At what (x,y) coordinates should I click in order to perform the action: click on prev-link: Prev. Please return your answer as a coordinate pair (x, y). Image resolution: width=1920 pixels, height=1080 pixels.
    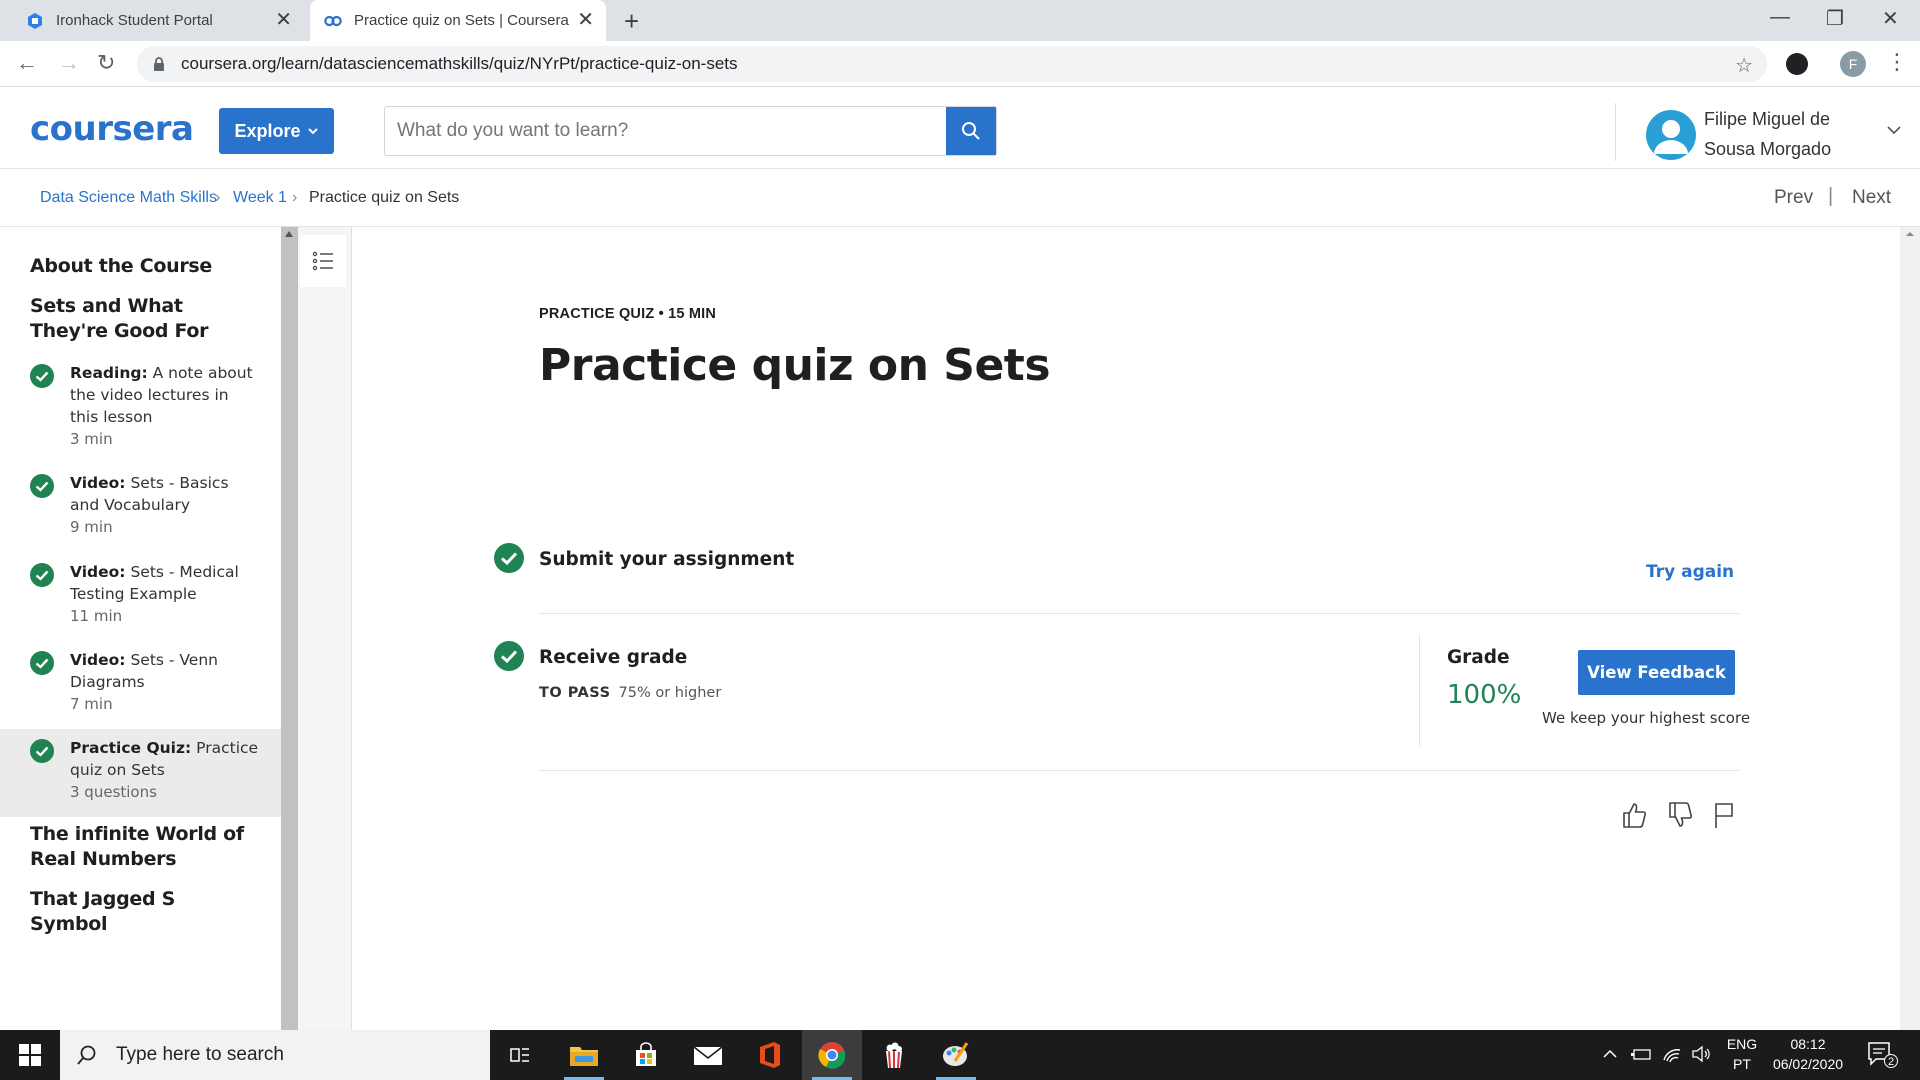
    Looking at the image, I should click on (1793, 198).